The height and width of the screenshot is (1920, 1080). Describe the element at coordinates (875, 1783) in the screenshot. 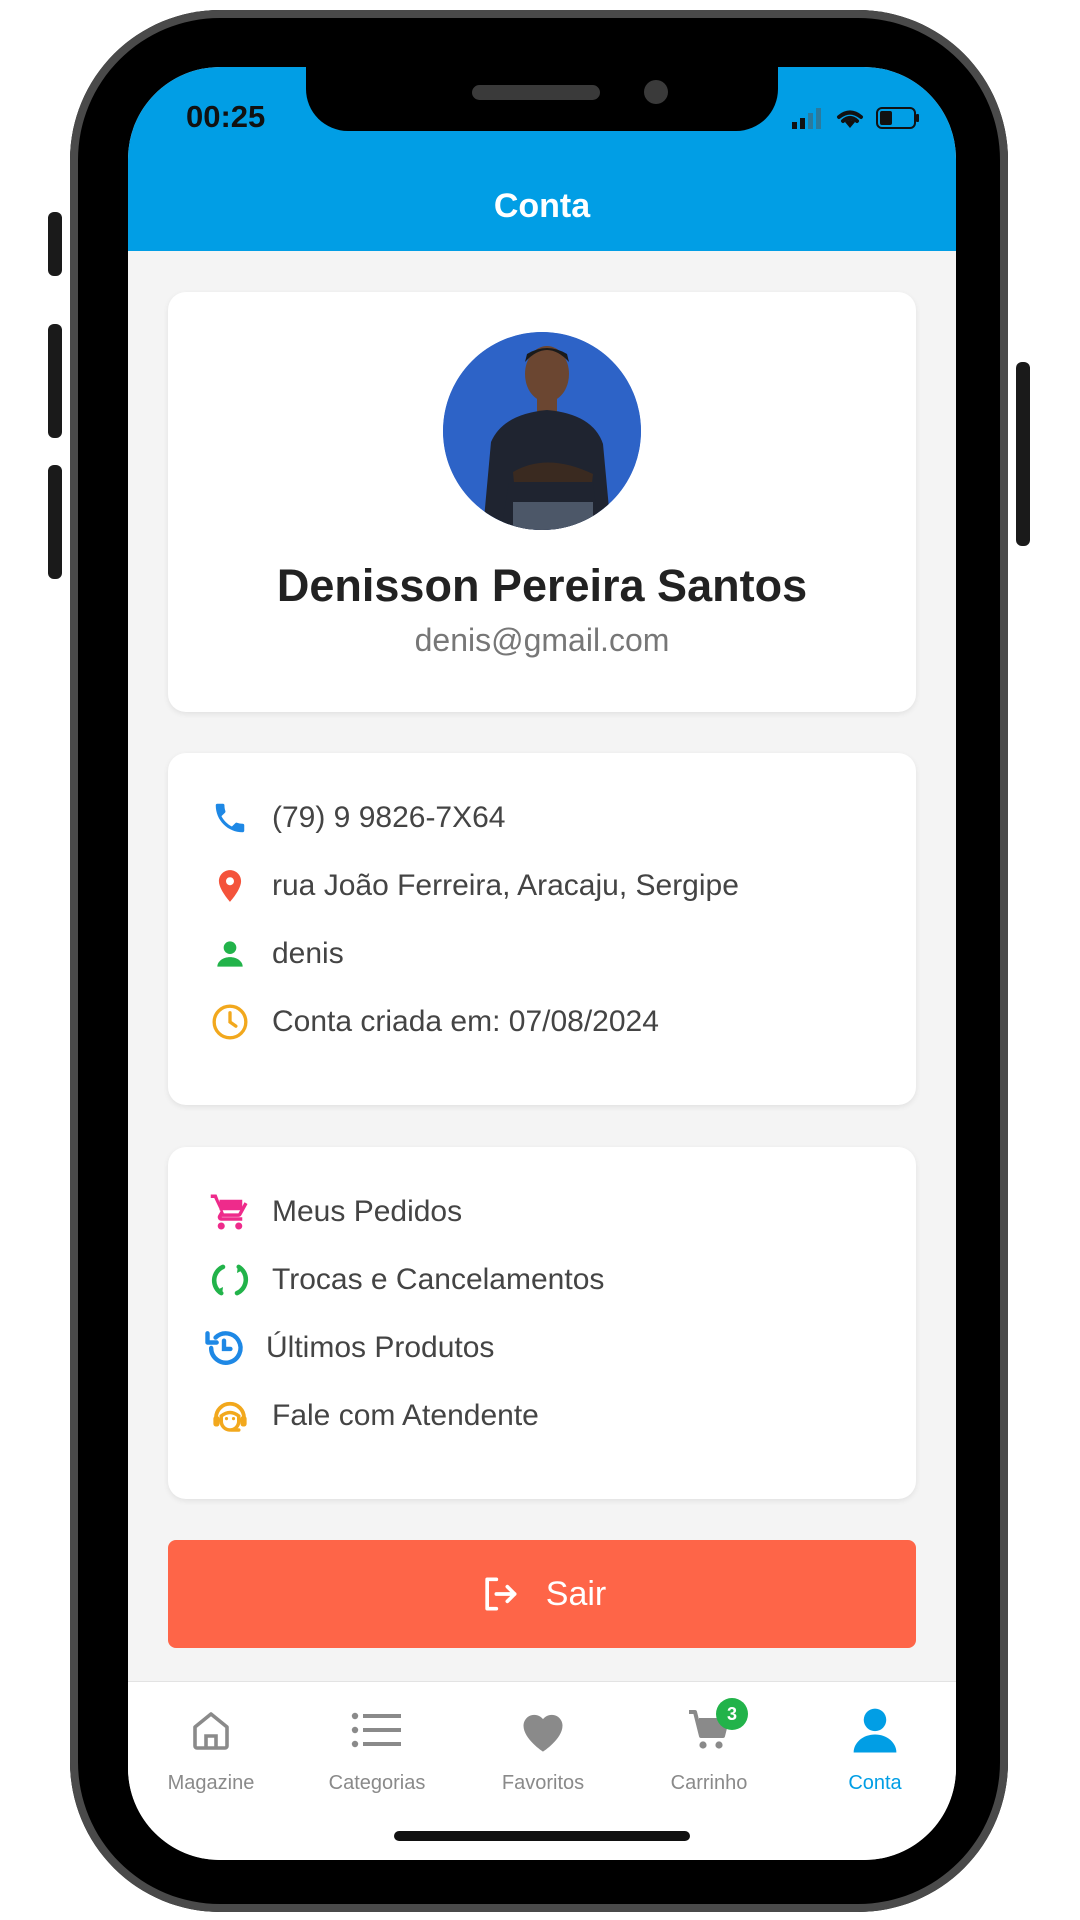

I see `tab-conta-label: Conta` at that location.